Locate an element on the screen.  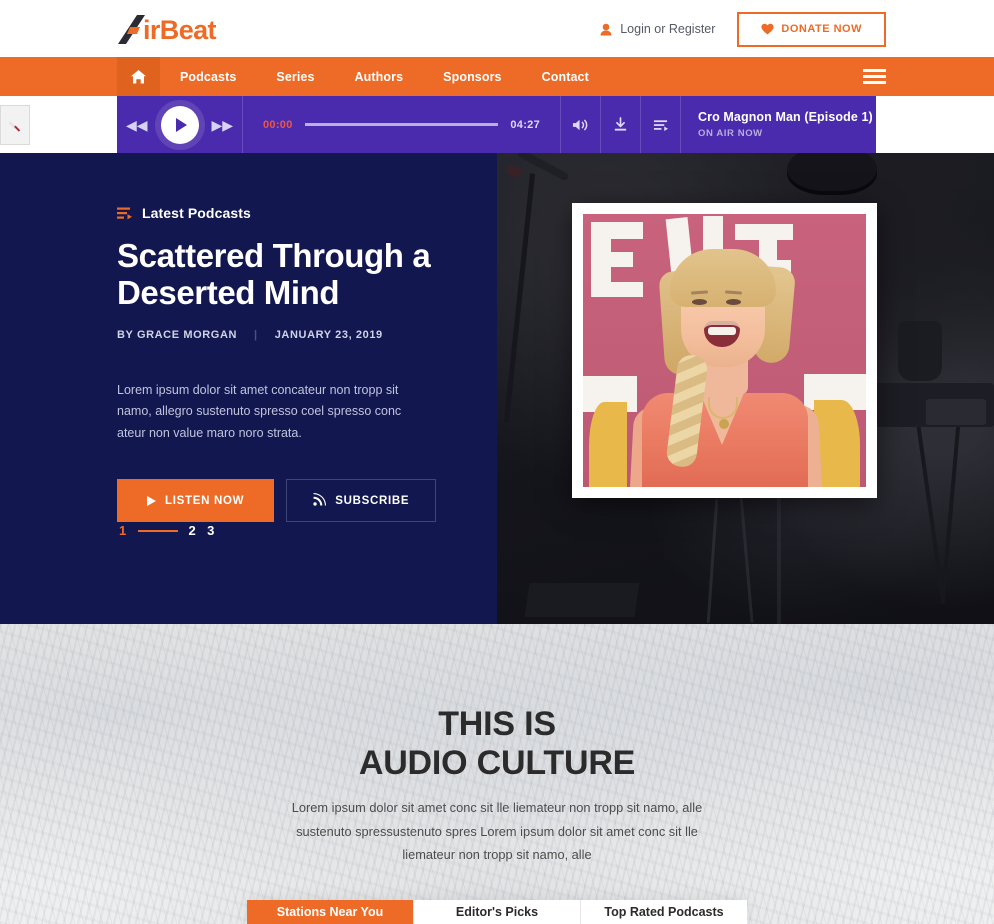
page-title: Scattered Through a Deserted Mind is located at coordinates (287, 274).